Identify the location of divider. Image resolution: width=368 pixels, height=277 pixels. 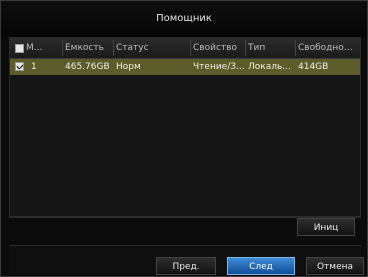
(185, 217).